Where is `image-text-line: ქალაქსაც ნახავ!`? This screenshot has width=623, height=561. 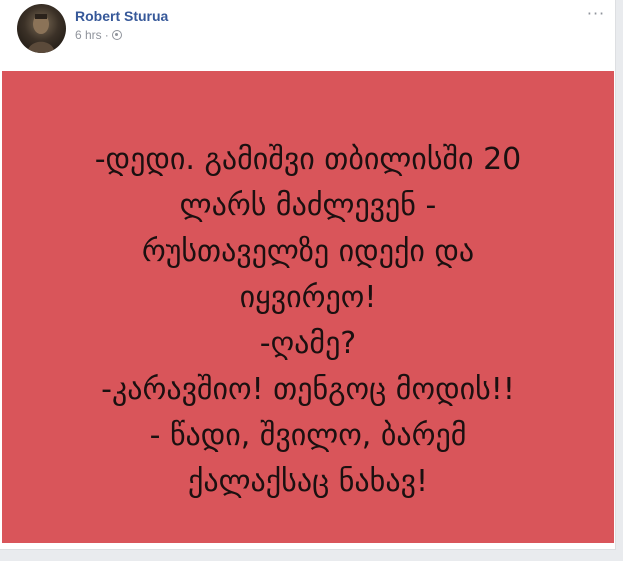 image-text-line: ქალაქსაც ნახავ! is located at coordinates (308, 481).